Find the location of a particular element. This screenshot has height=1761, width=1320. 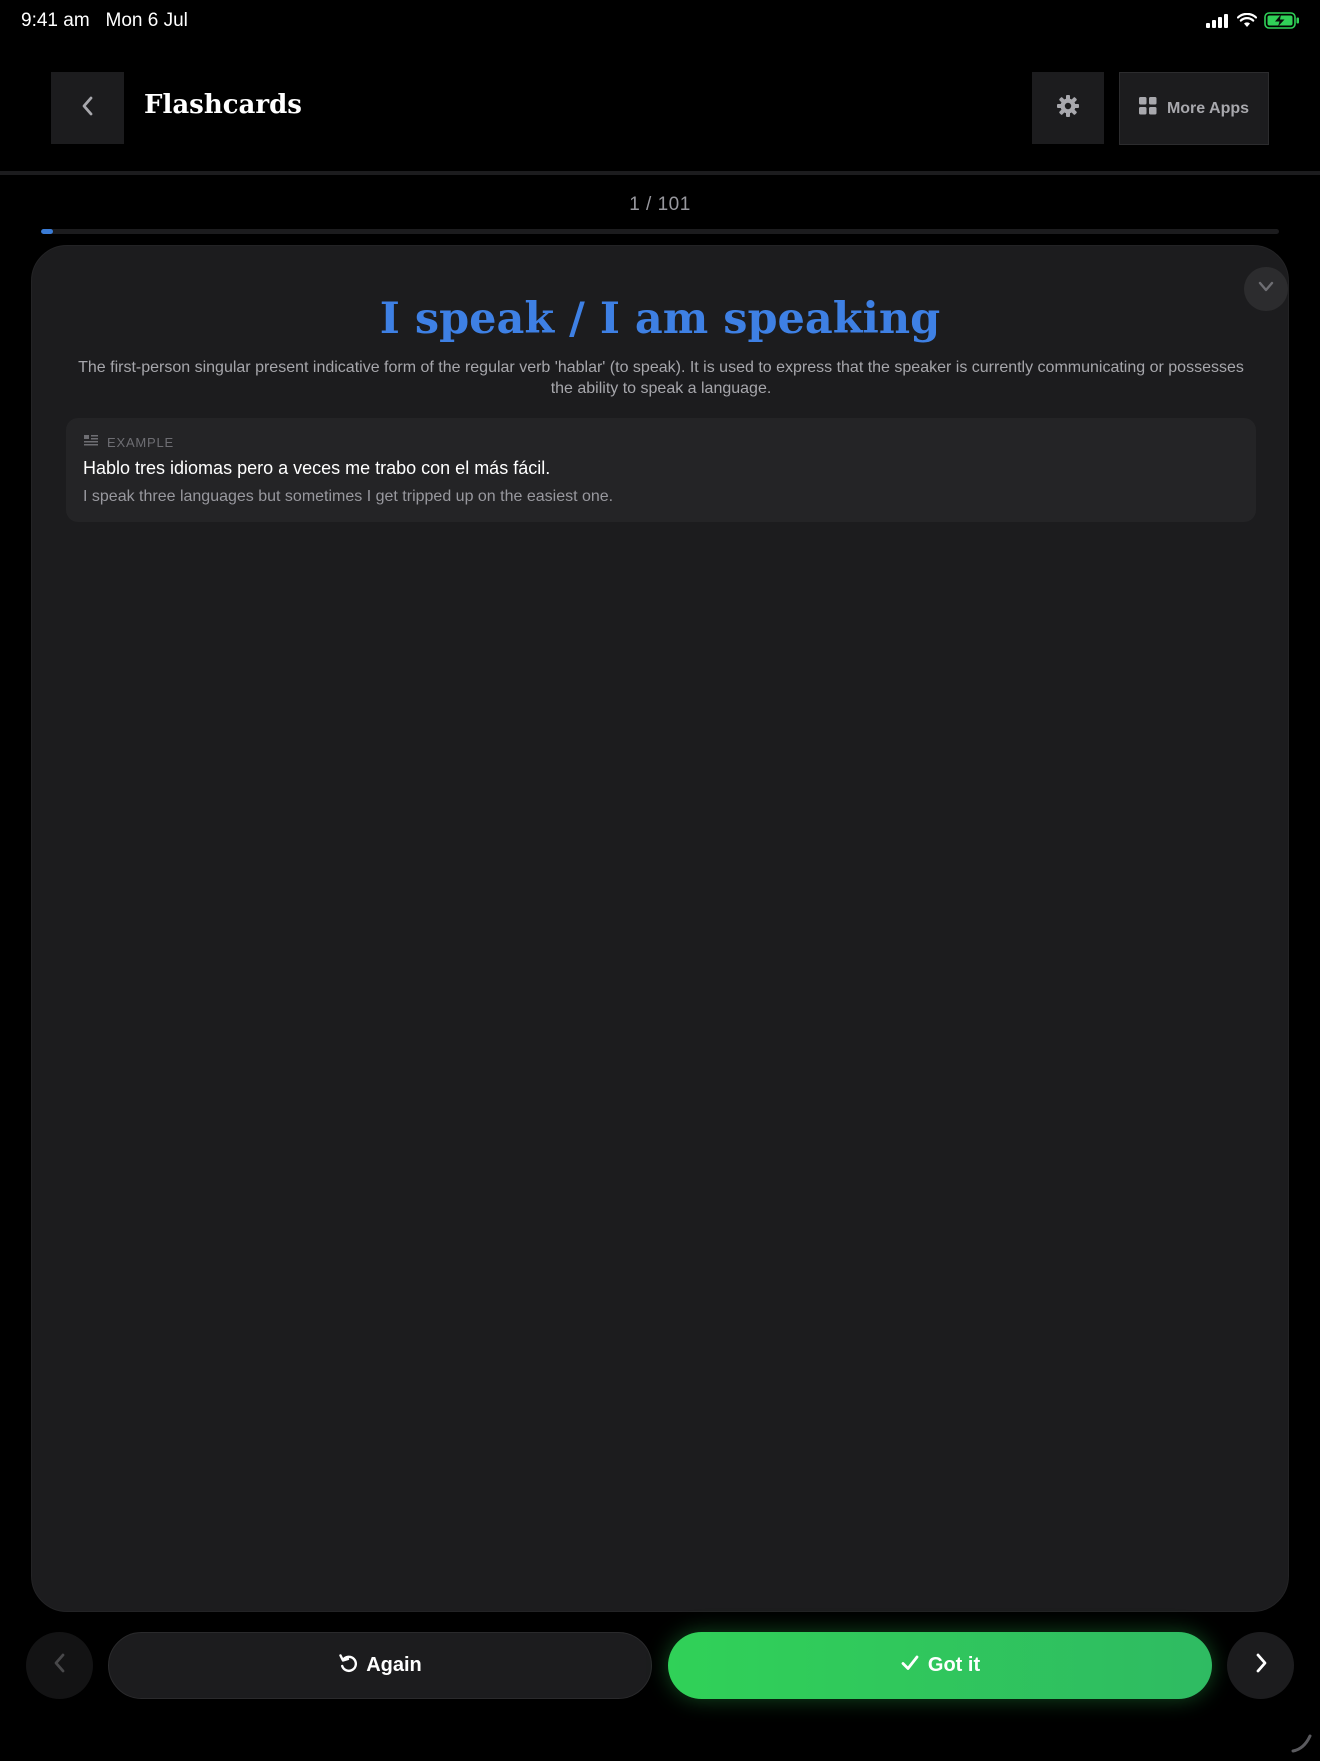

more-apps-label: More Apps is located at coordinates (1208, 108).